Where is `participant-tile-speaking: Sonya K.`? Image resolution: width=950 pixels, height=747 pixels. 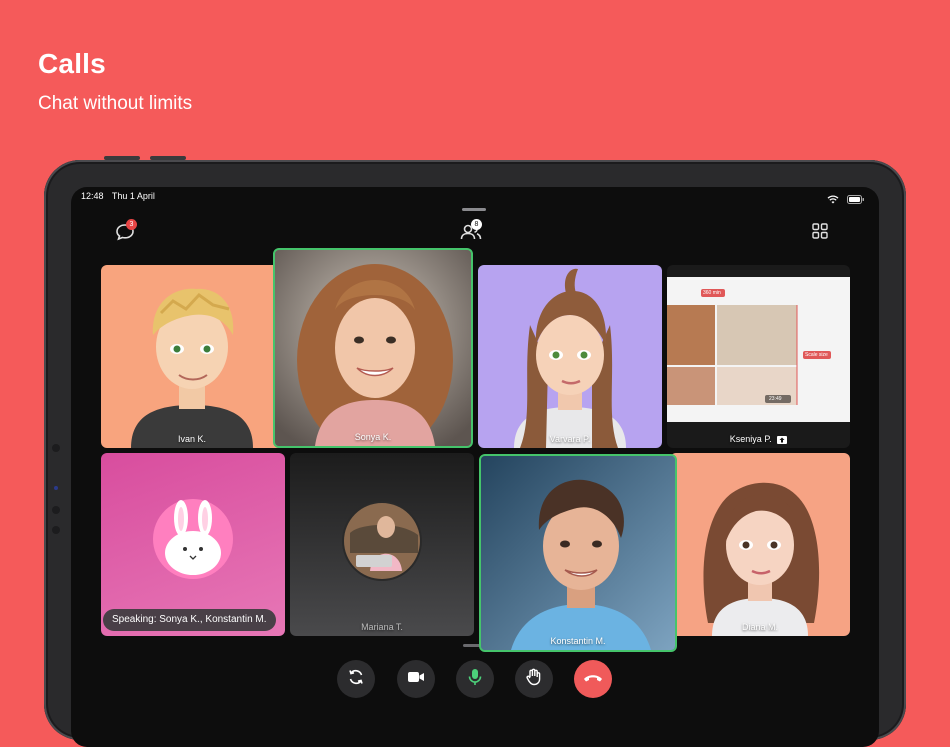
participant-tile-speaking: Sonya K. is located at coordinates (373, 348).